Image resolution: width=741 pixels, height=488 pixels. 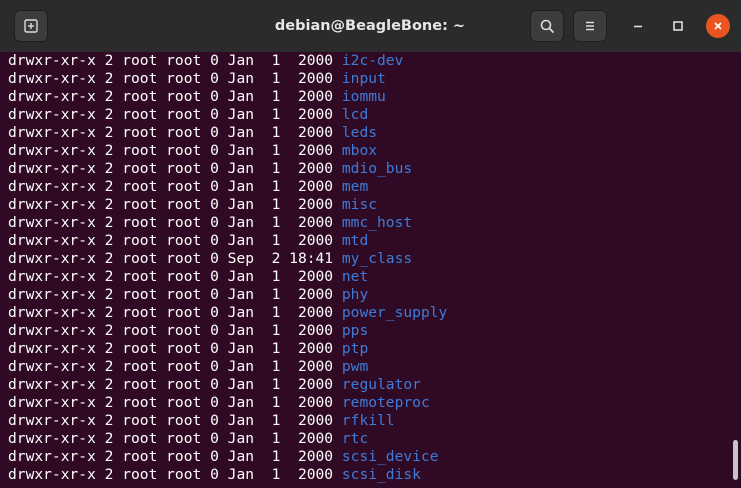 I want to click on terminal-line: drwxr-xr-x 2 root root 0 Jan 1 2000 rtc, so click(x=368, y=439).